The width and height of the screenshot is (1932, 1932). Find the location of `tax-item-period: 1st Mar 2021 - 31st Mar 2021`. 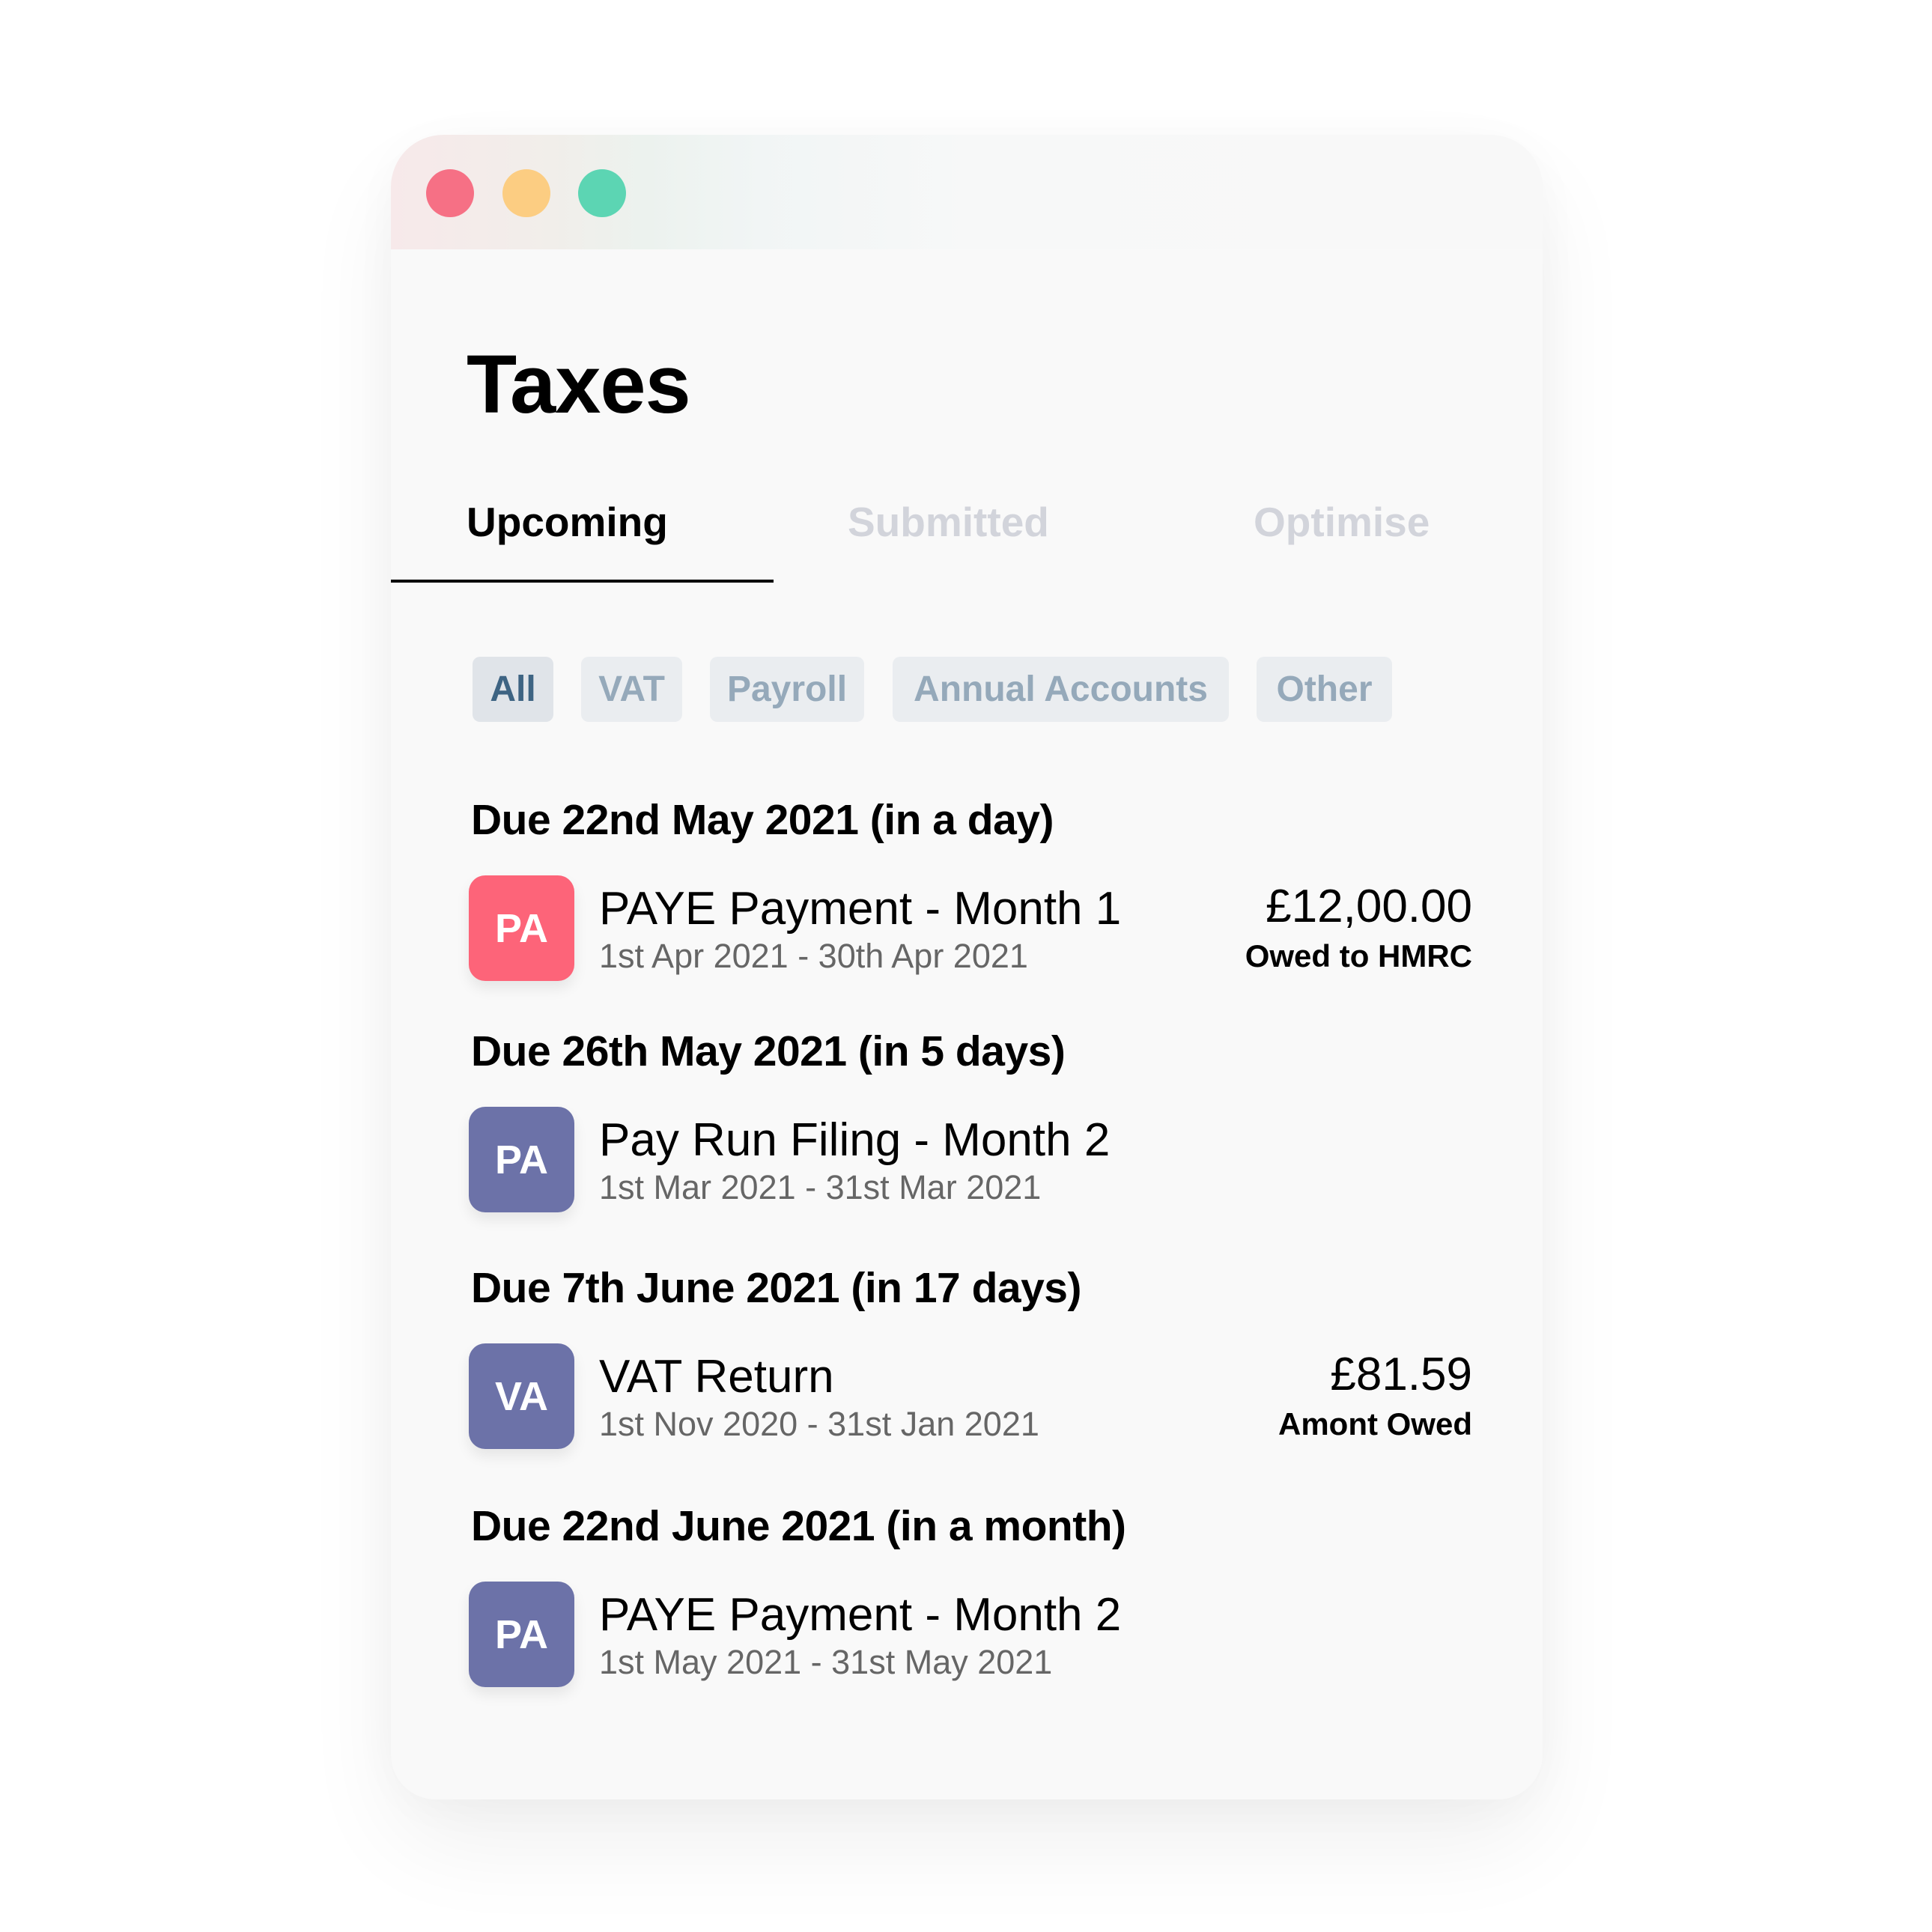

tax-item-period: 1st Mar 2021 - 31st Mar 2021 is located at coordinates (820, 1187).